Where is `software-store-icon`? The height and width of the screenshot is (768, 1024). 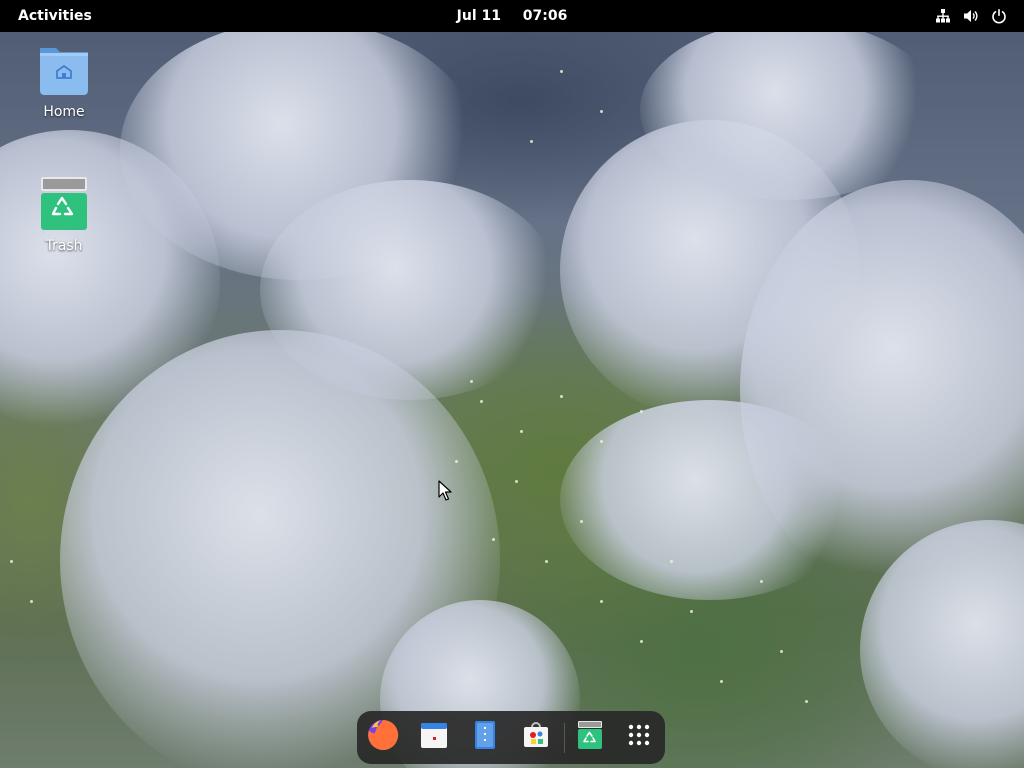
software-store-icon is located at coordinates (536, 737).